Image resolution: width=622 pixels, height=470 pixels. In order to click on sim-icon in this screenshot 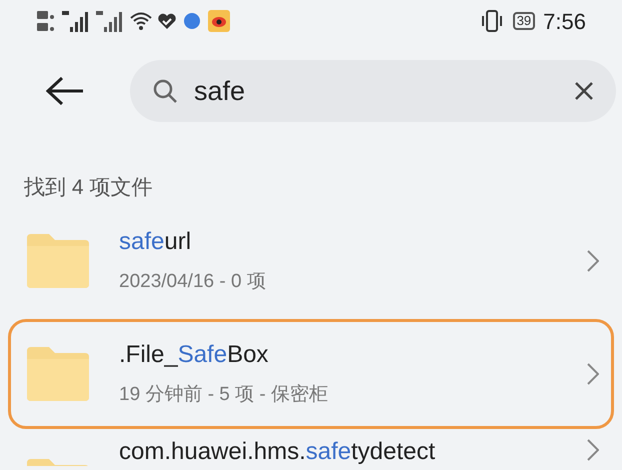, I will do `click(46, 21)`.